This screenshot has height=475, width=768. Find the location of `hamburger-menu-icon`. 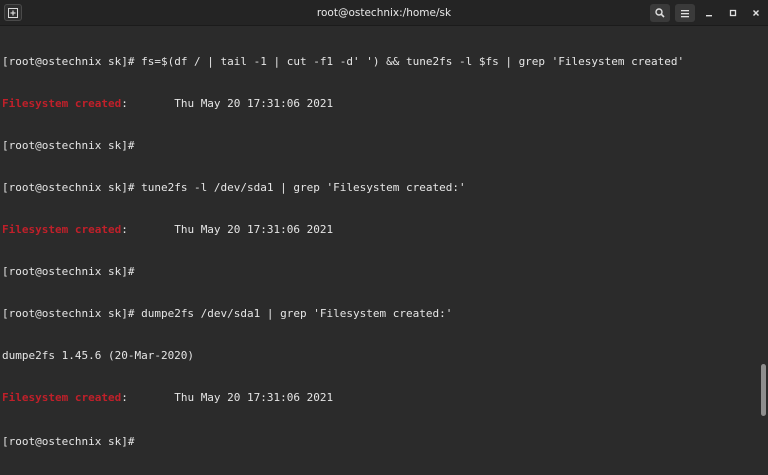

hamburger-menu-icon is located at coordinates (685, 13).